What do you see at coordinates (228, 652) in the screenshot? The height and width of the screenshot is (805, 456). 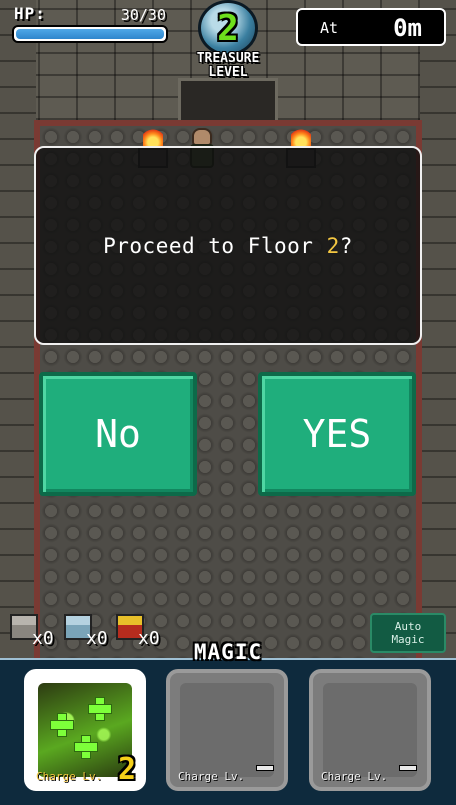 I see `magic-title: MAGIC` at bounding box center [228, 652].